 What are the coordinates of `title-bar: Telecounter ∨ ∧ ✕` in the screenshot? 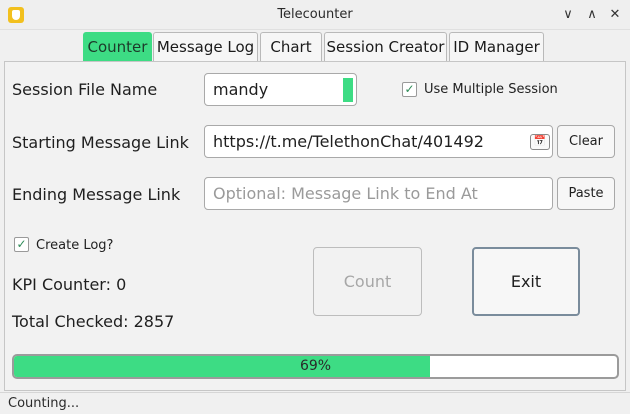 It's located at (315, 15).